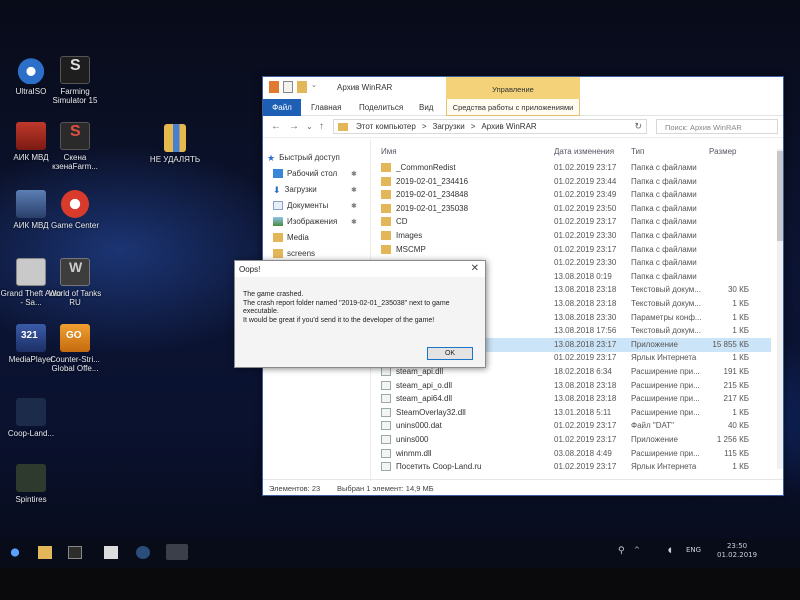 Image resolution: width=800 pixels, height=600 pixels. Describe the element at coordinates (621, 551) in the screenshot. I see `network-icon: ⚲` at that location.